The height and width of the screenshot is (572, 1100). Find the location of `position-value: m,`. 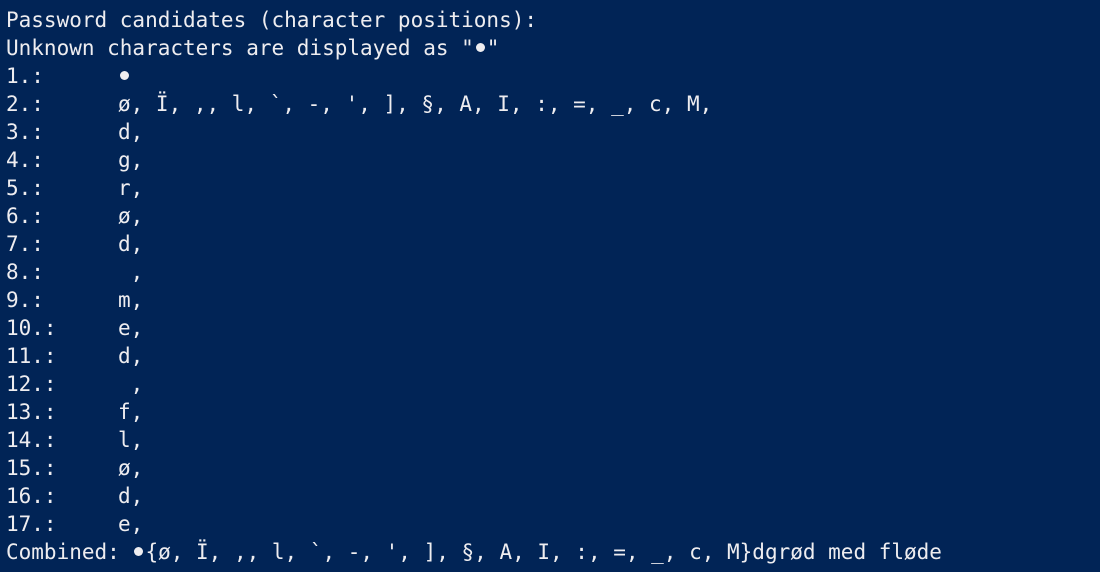

position-value: m, is located at coordinates (131, 300).